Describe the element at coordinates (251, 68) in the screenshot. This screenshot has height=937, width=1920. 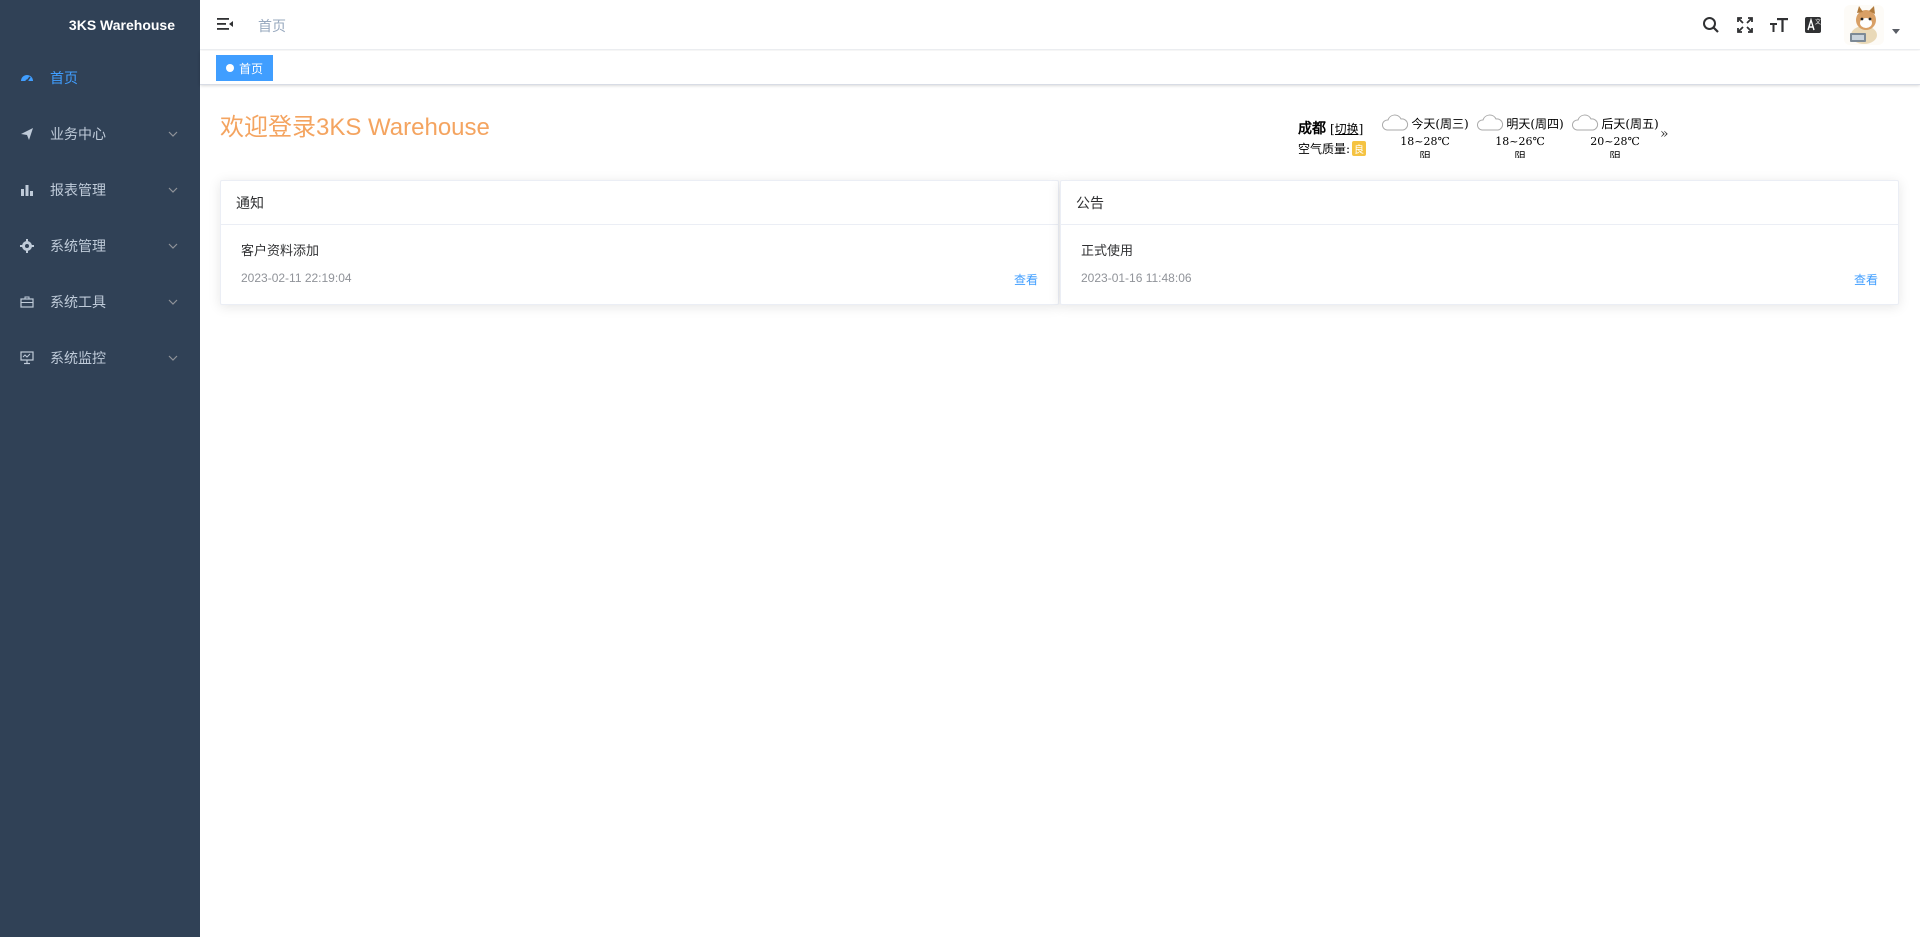
I see `tag-label: 首页` at that location.